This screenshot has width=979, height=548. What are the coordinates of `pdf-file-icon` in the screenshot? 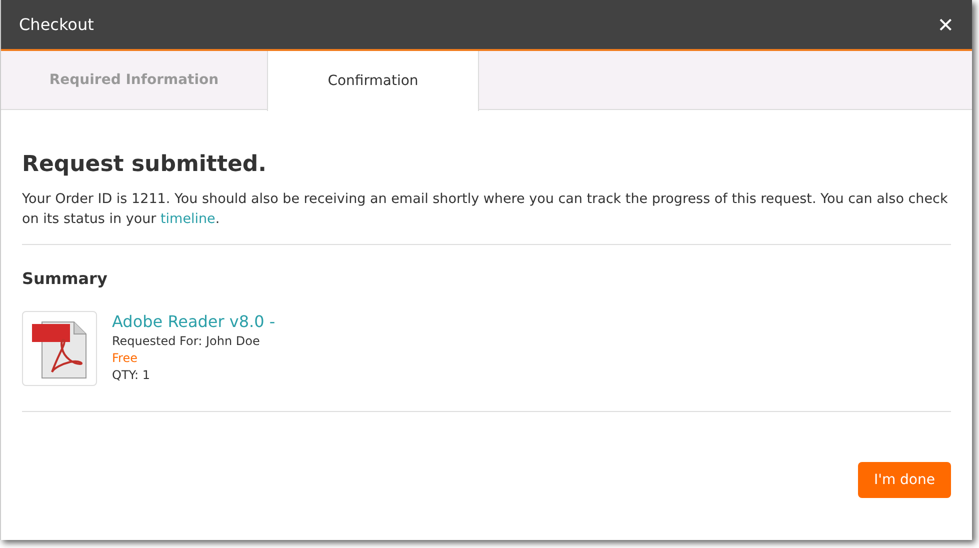 It's located at (59, 348).